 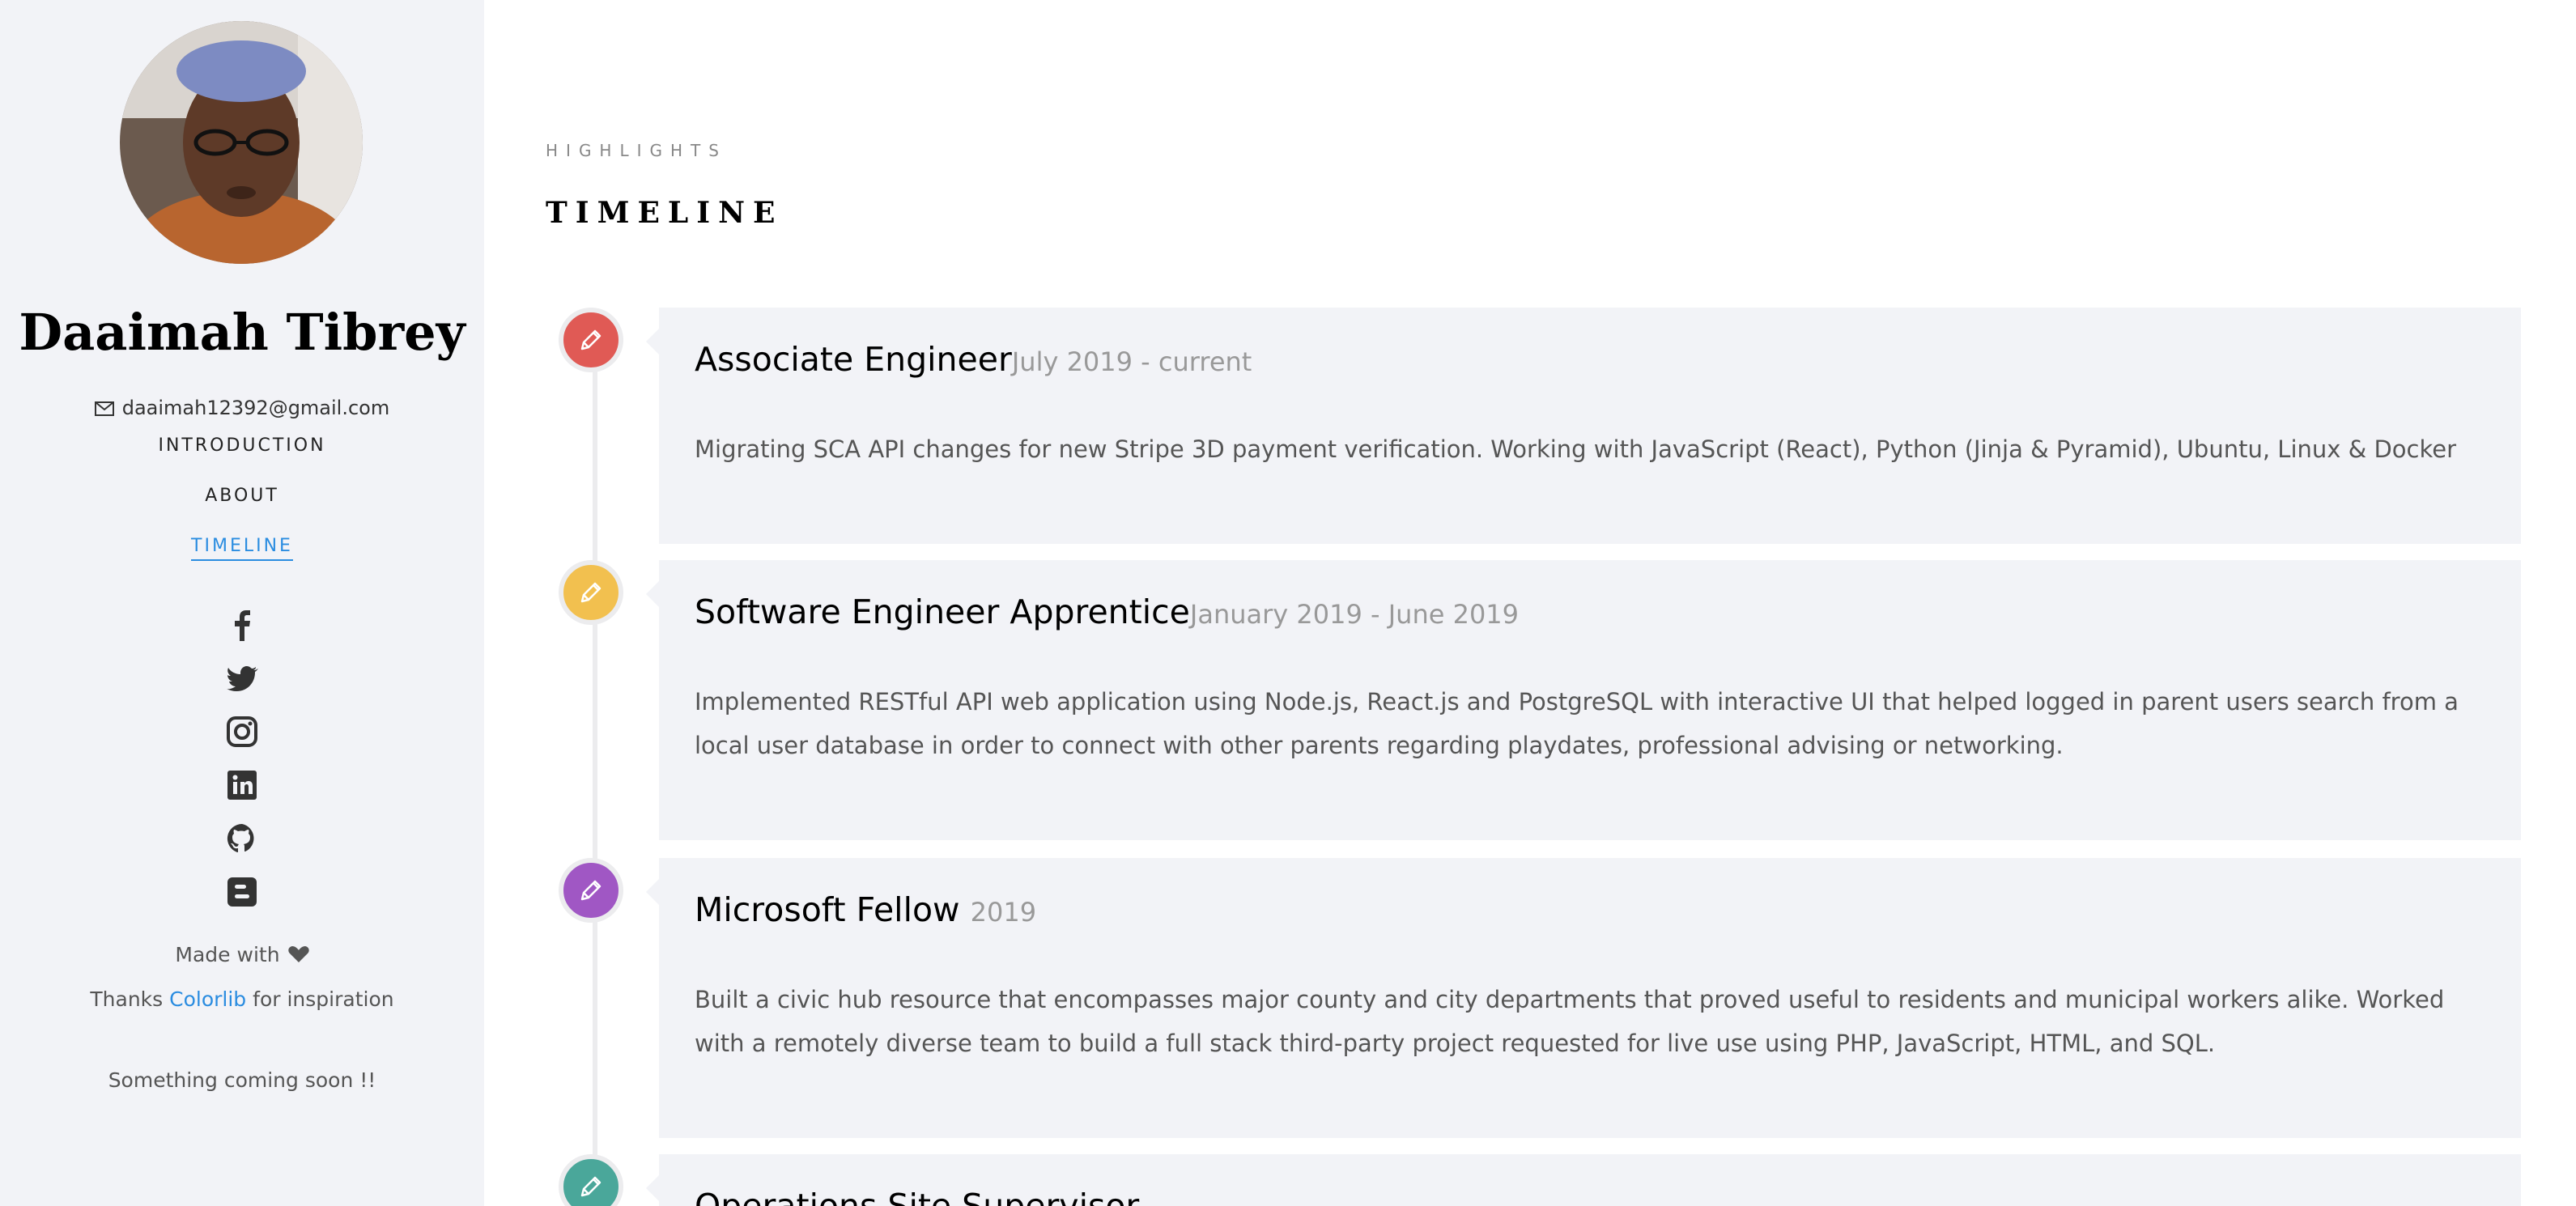 I want to click on nav-label: TIMELINE, so click(x=242, y=548).